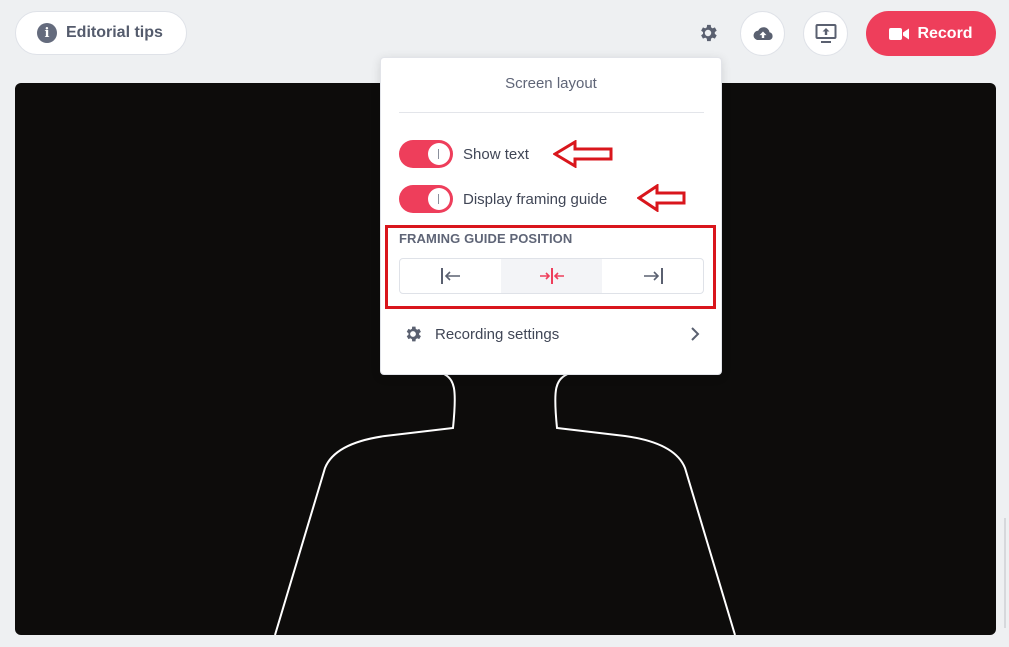  Describe the element at coordinates (899, 33) in the screenshot. I see `video-camera-icon` at that location.